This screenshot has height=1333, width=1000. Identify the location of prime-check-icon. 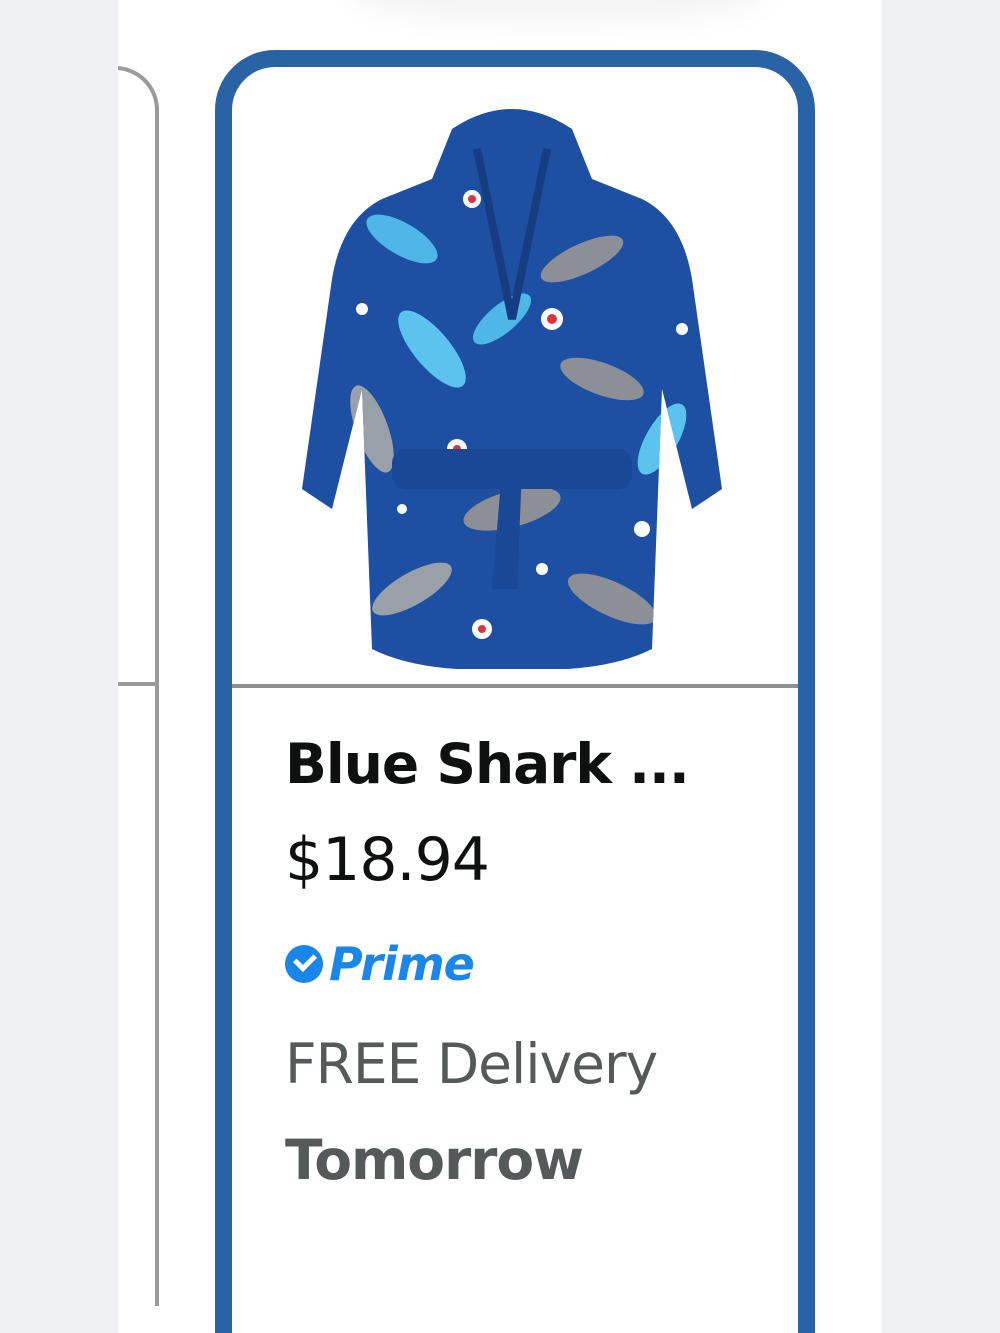
(304, 964).